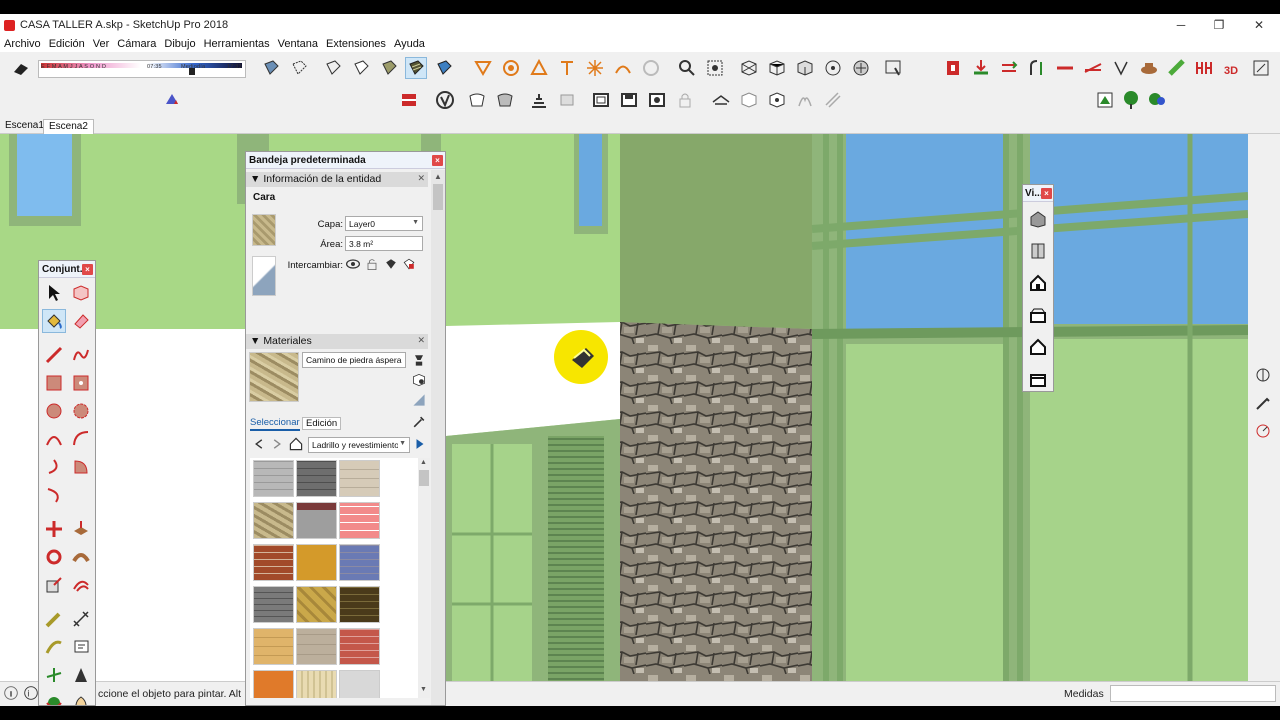 The height and width of the screenshot is (720, 1280). What do you see at coordinates (833, 100) in the screenshot?
I see `flip-edge-icon` at bounding box center [833, 100].